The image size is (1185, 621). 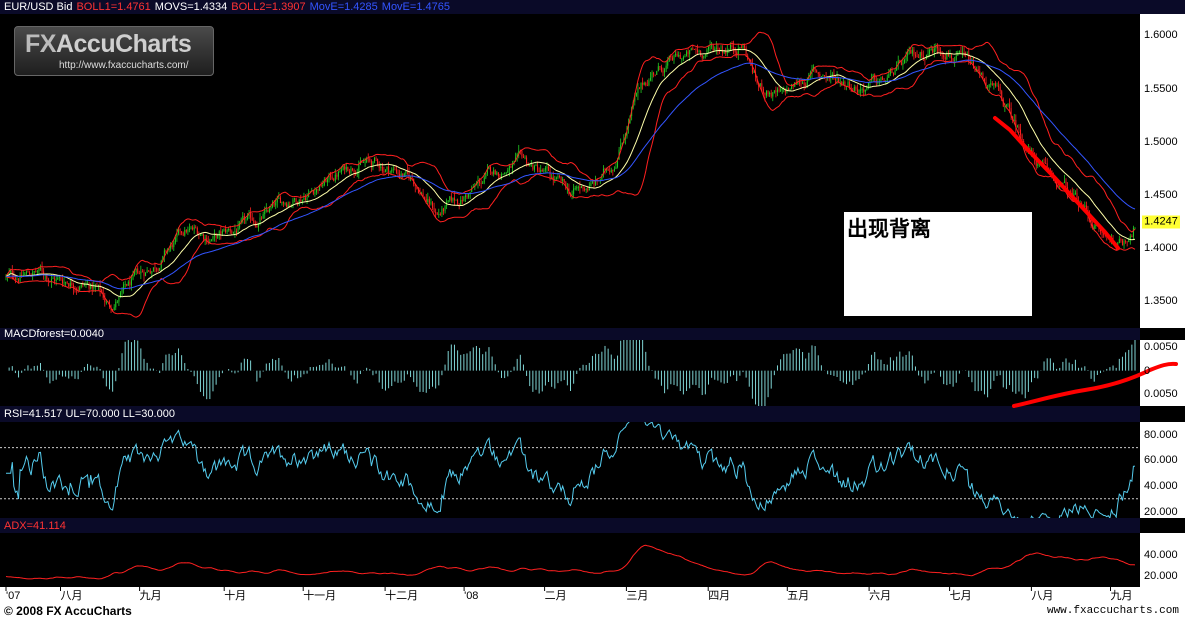 I want to click on y-tick-label: 20.000, so click(x=1161, y=511).